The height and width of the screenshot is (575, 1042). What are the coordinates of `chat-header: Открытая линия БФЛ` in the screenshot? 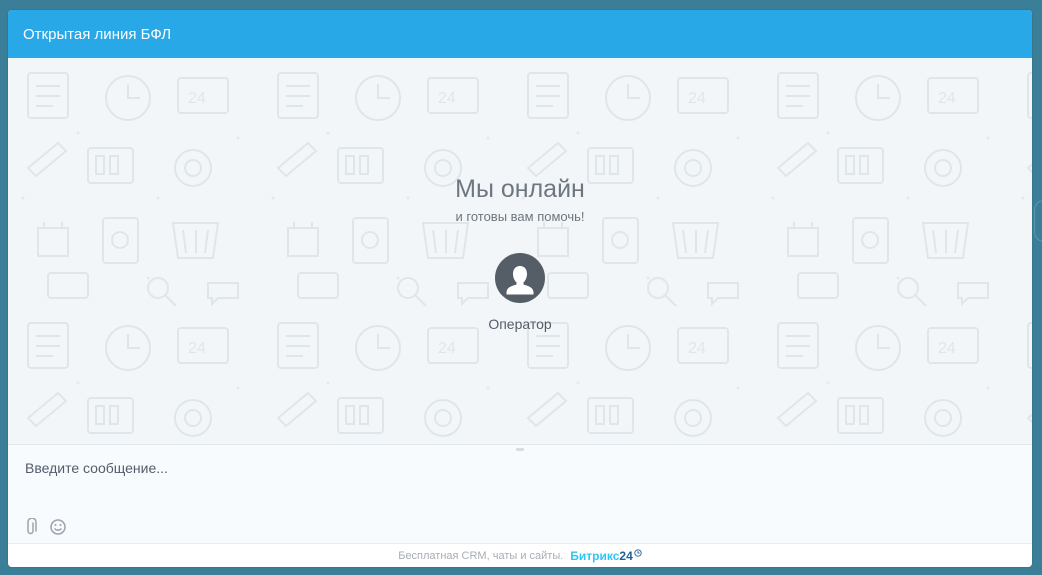 It's located at (520, 34).